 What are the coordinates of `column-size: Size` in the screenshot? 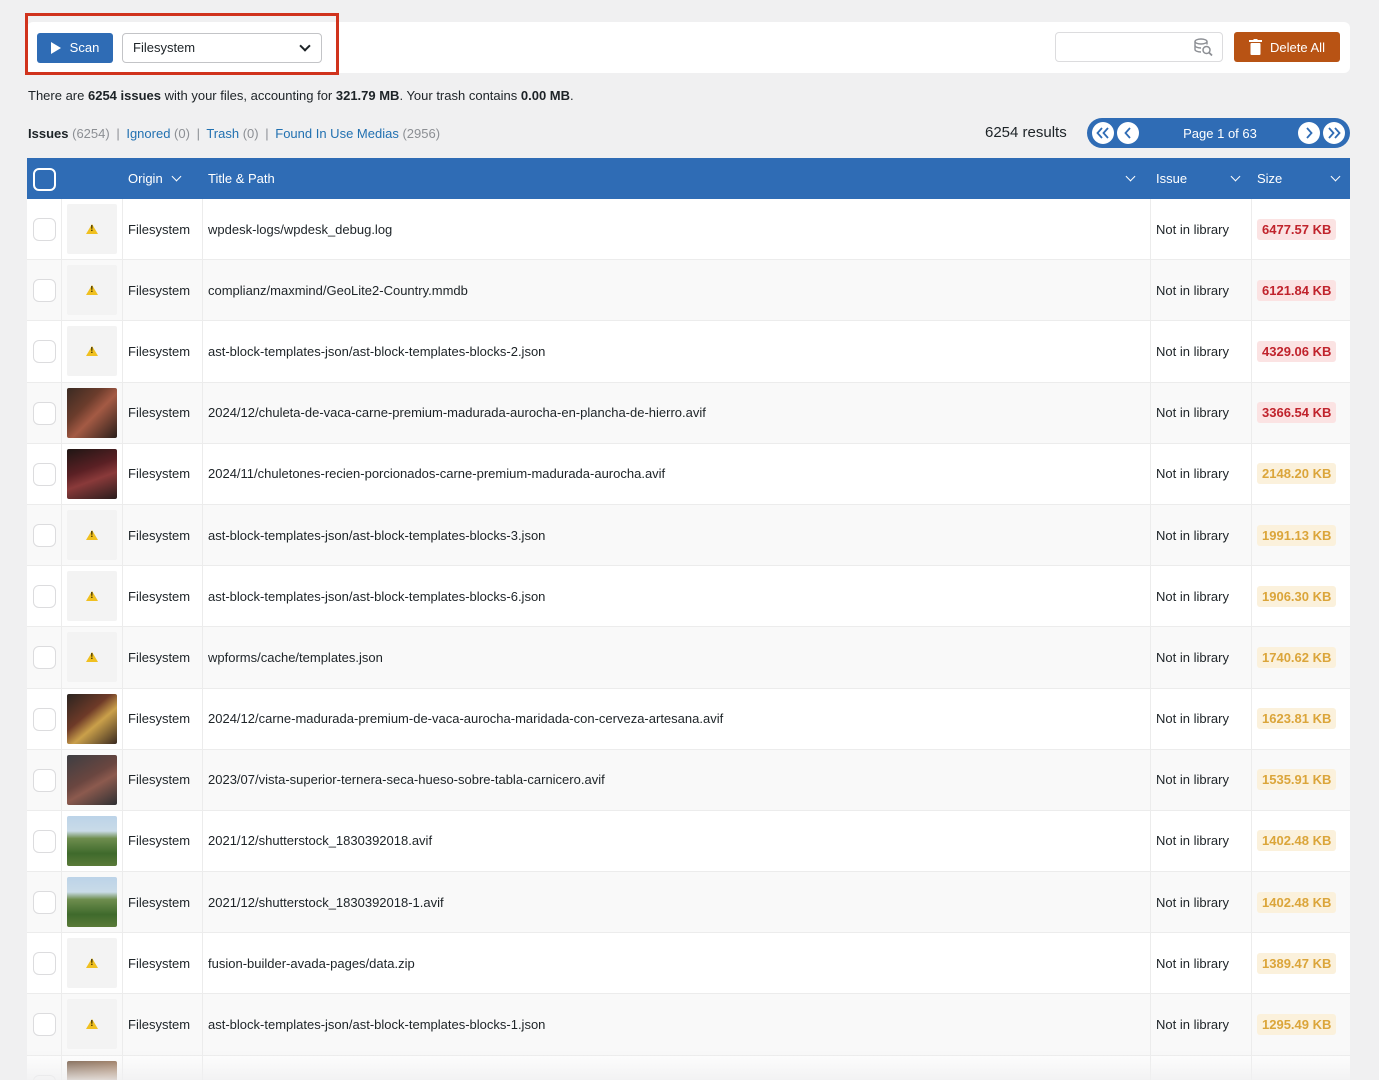 It's located at (1299, 178).